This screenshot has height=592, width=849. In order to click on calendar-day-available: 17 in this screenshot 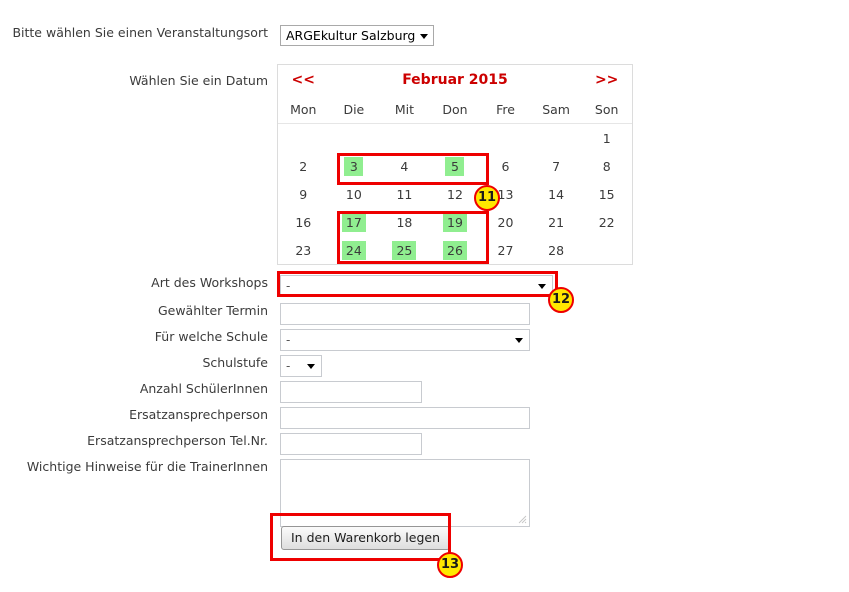, I will do `click(353, 222)`.